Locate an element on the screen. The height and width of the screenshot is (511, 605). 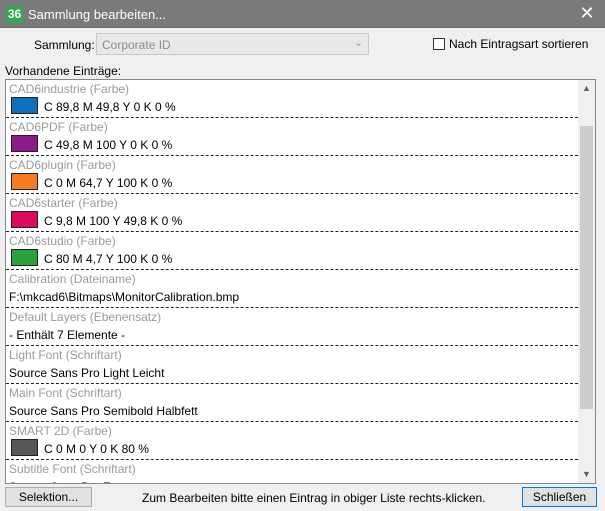
entry-value: Source Sans Pro Light Leicht is located at coordinates (87, 373).